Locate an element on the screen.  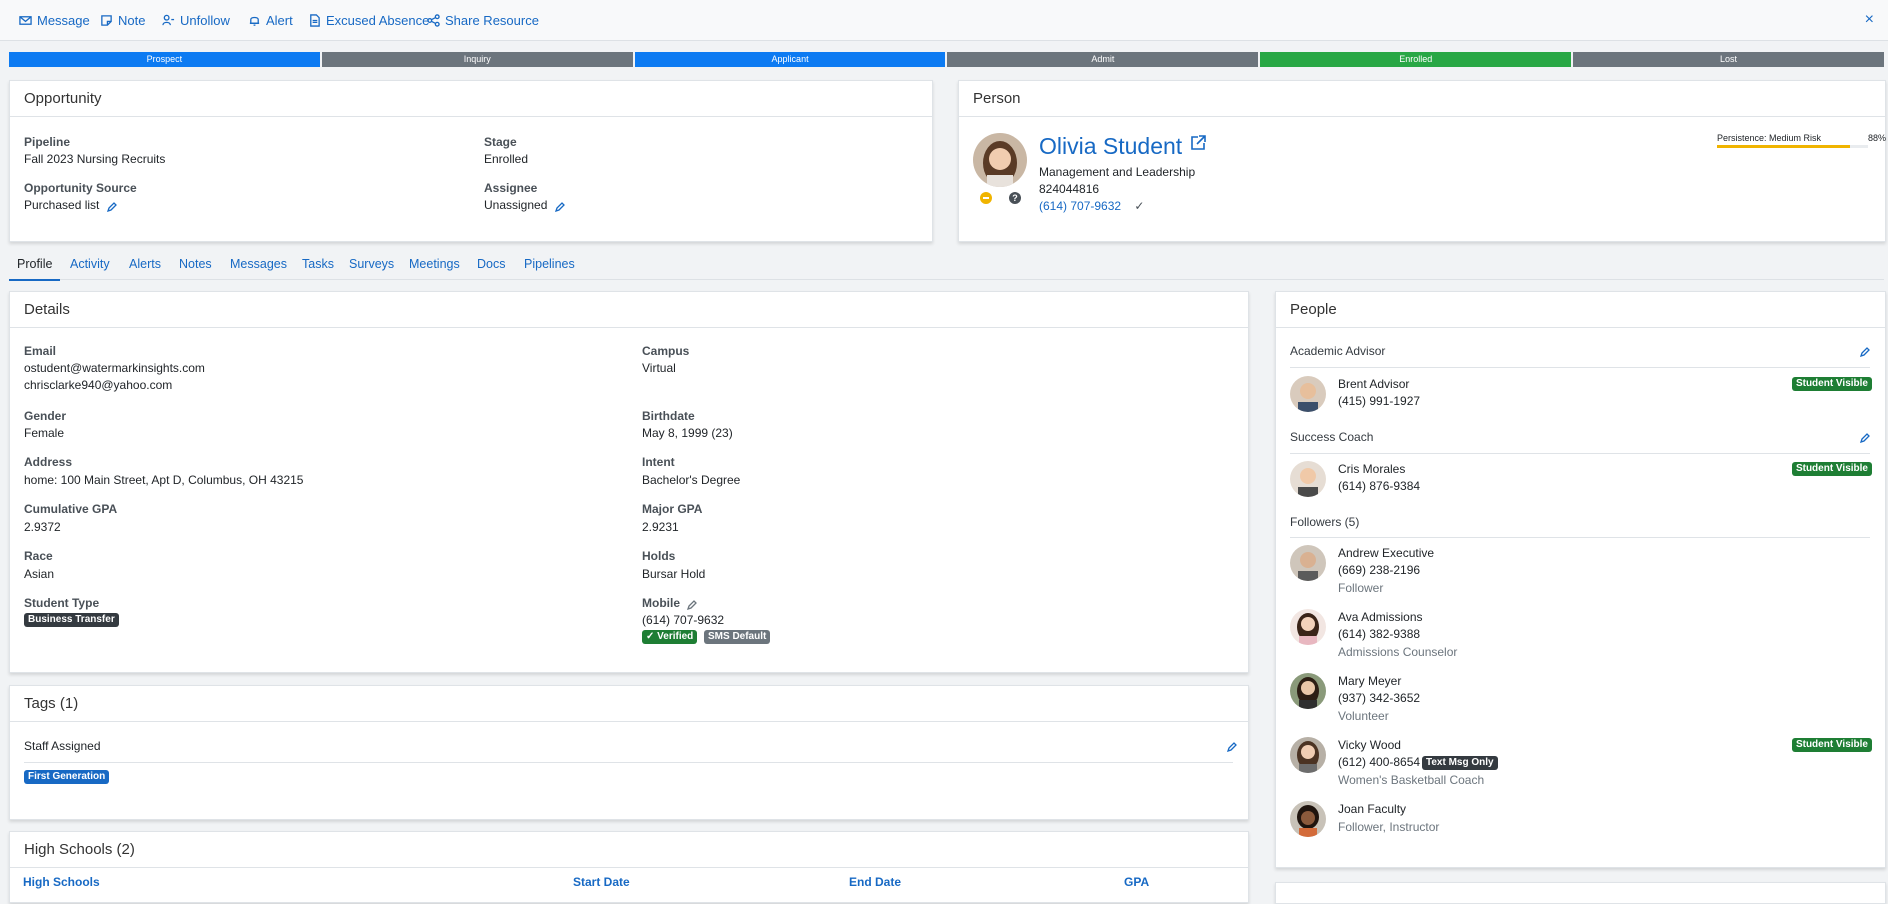
student-avatar is located at coordinates (1000, 160).